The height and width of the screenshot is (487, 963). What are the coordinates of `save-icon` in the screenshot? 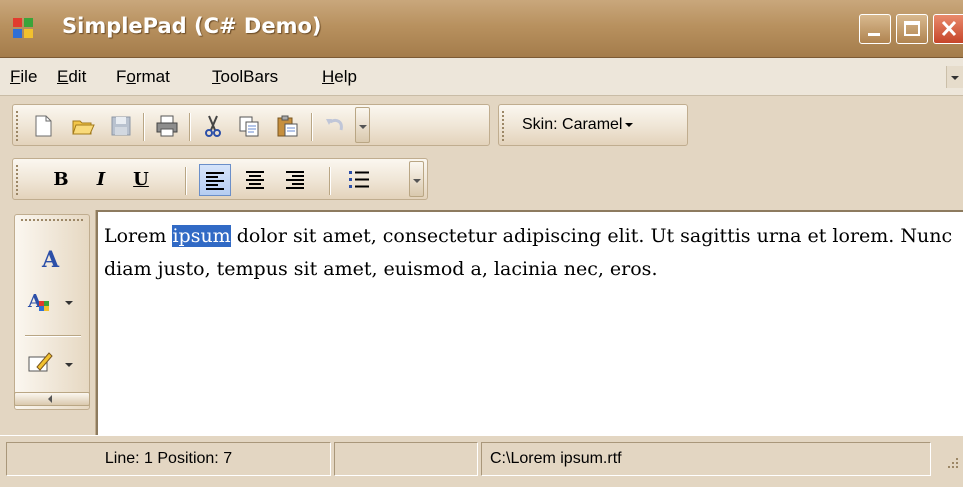 It's located at (121, 126).